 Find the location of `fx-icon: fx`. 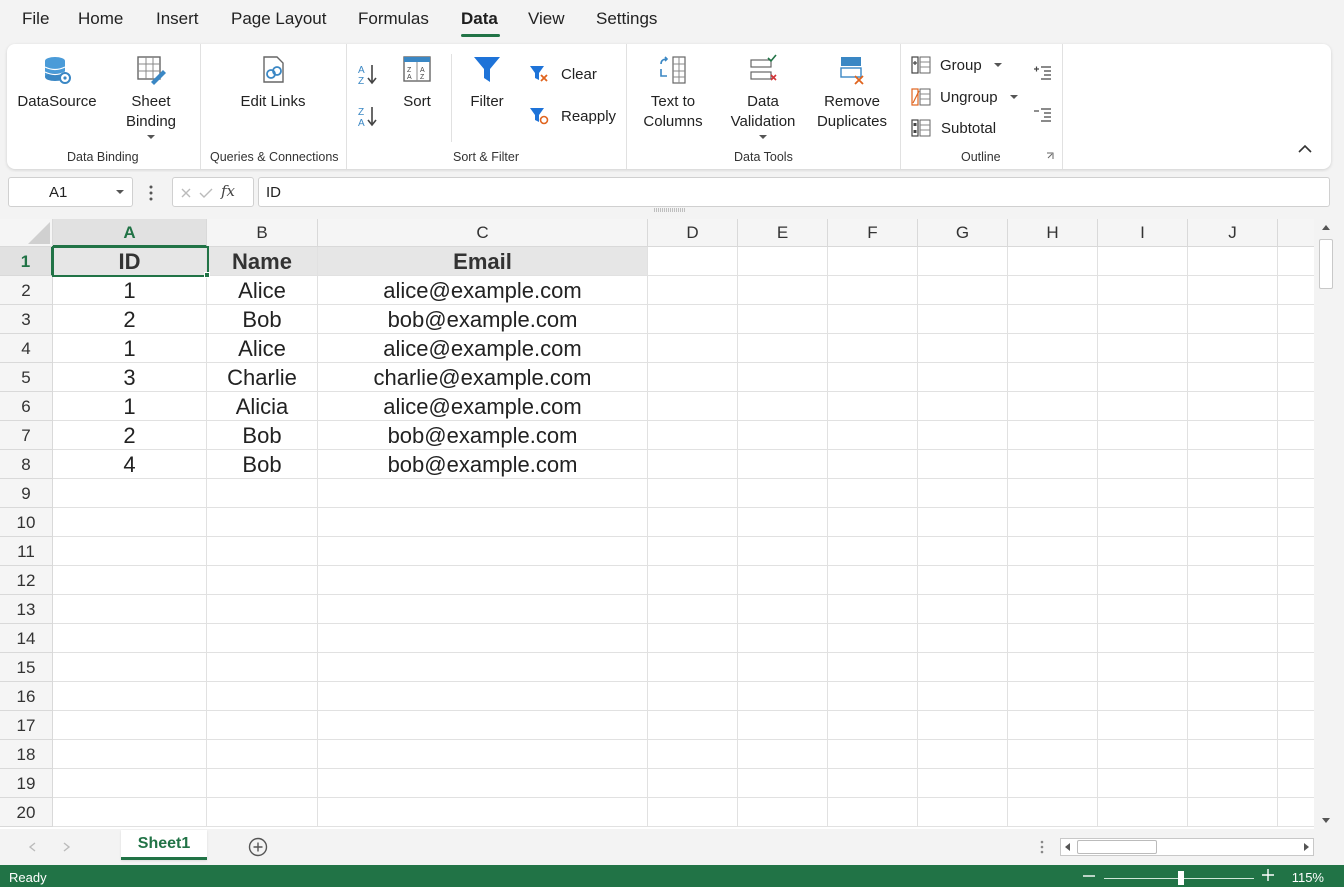

fx-icon: fx is located at coordinates (228, 191).